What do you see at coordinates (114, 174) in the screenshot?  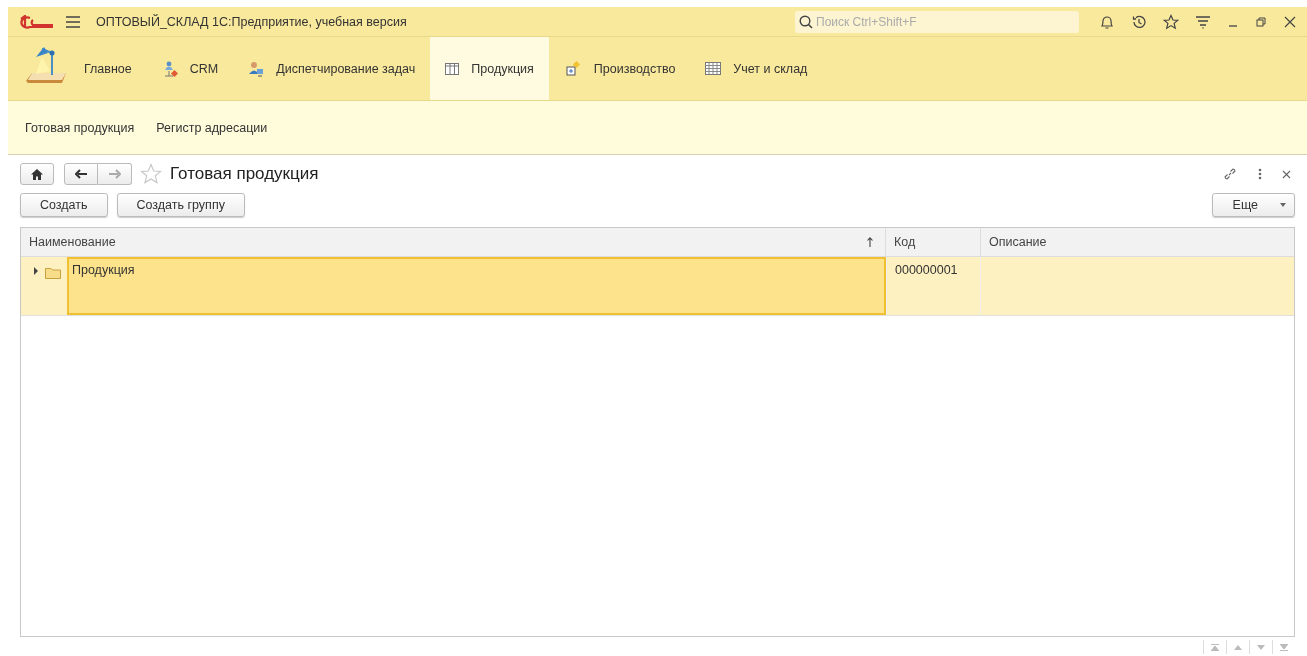 I see `forward-arrow-icon` at bounding box center [114, 174].